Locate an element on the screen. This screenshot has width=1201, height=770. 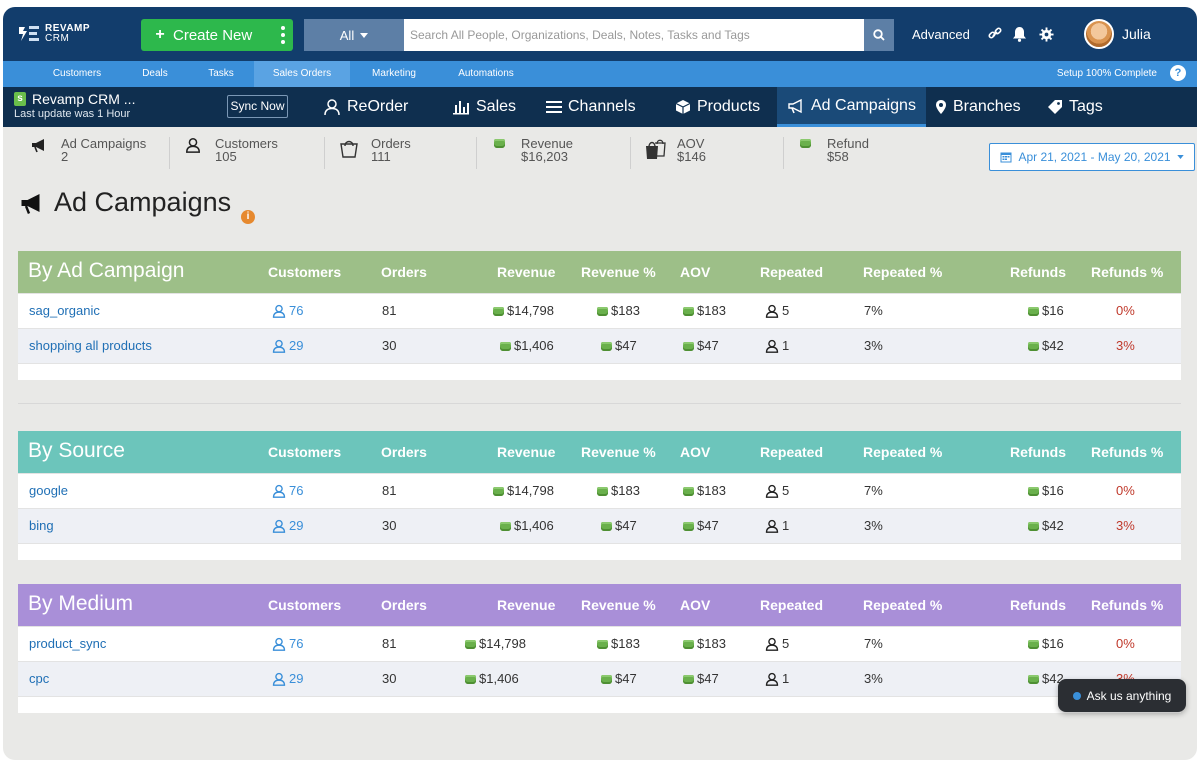
aov-value: $183 is located at coordinates (711, 643).